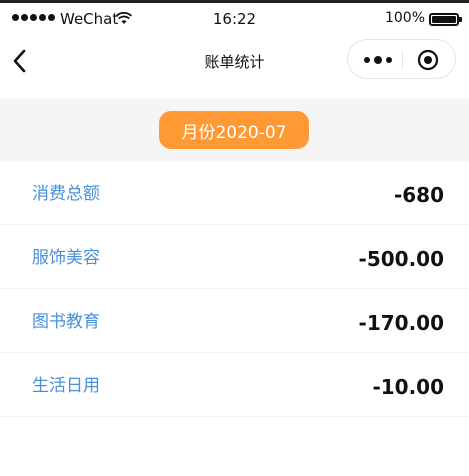 The height and width of the screenshot is (476, 469). What do you see at coordinates (234, 257) in the screenshot?
I see `list-item: 服饰美容 -500.00` at bounding box center [234, 257].